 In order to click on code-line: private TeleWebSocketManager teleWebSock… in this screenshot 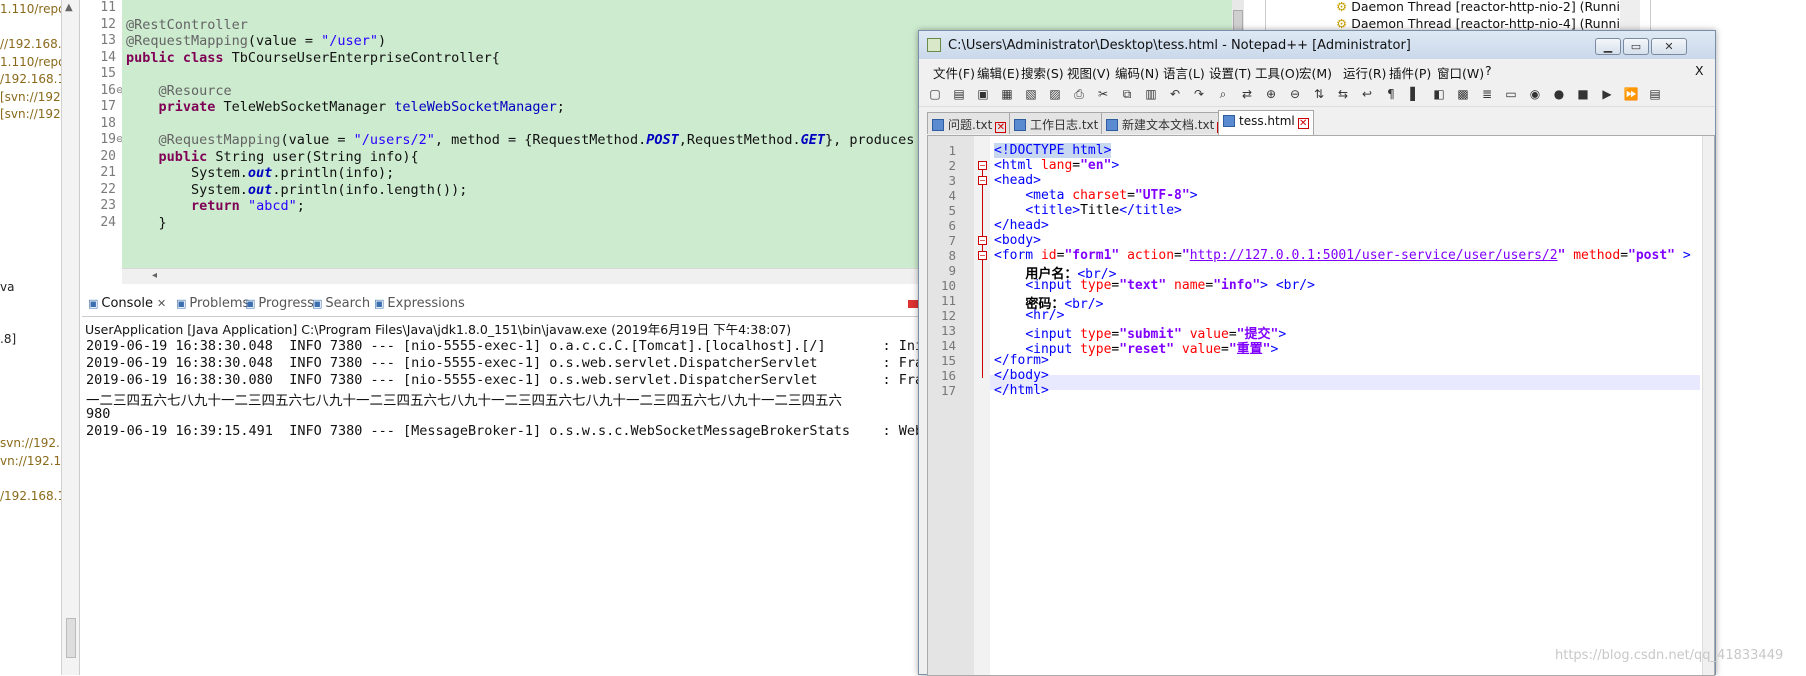, I will do `click(345, 107)`.